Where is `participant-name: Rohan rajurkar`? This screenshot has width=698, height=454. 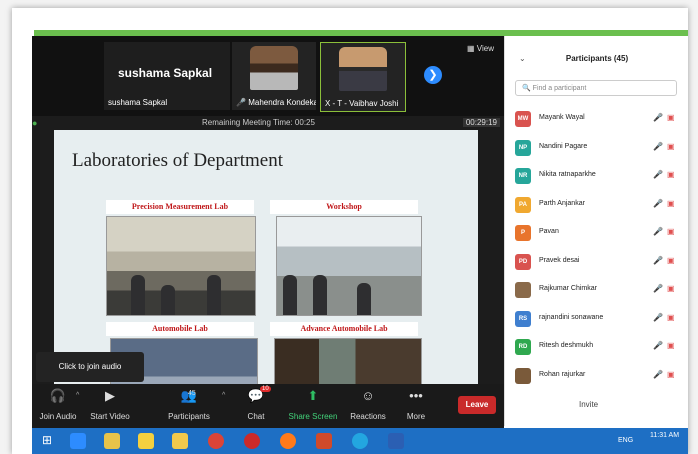 participant-name: Rohan rajurkar is located at coordinates (562, 374).